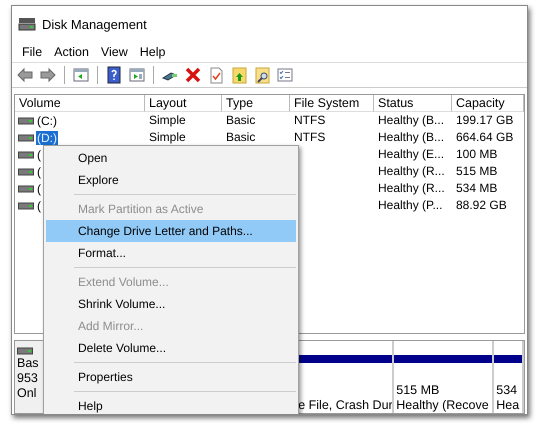 This screenshot has height=427, width=536. Describe the element at coordinates (28, 363) in the screenshot. I see `disk-info-text: Bas` at that location.